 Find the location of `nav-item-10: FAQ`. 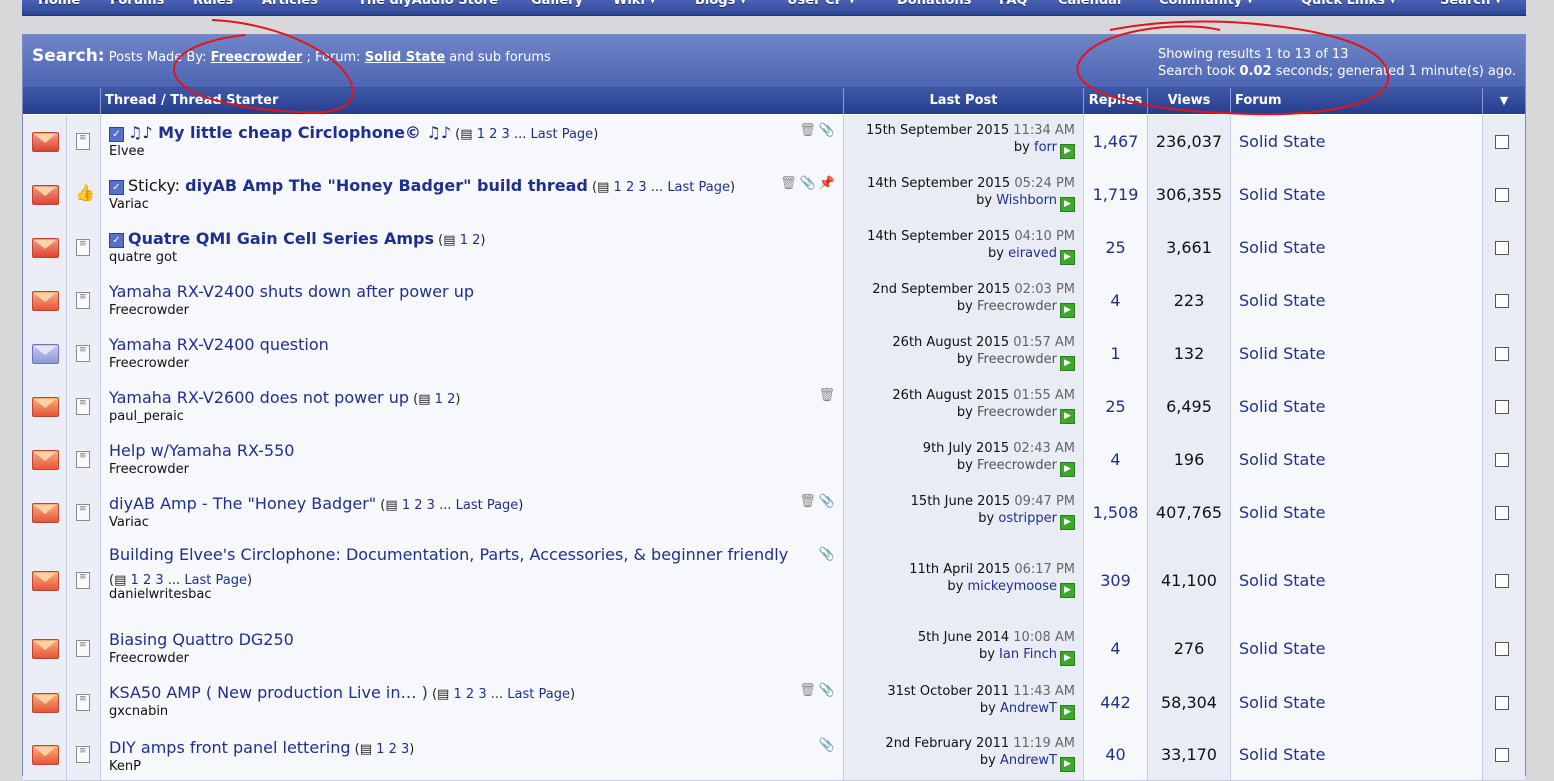

nav-item-10: FAQ is located at coordinates (1013, 4).